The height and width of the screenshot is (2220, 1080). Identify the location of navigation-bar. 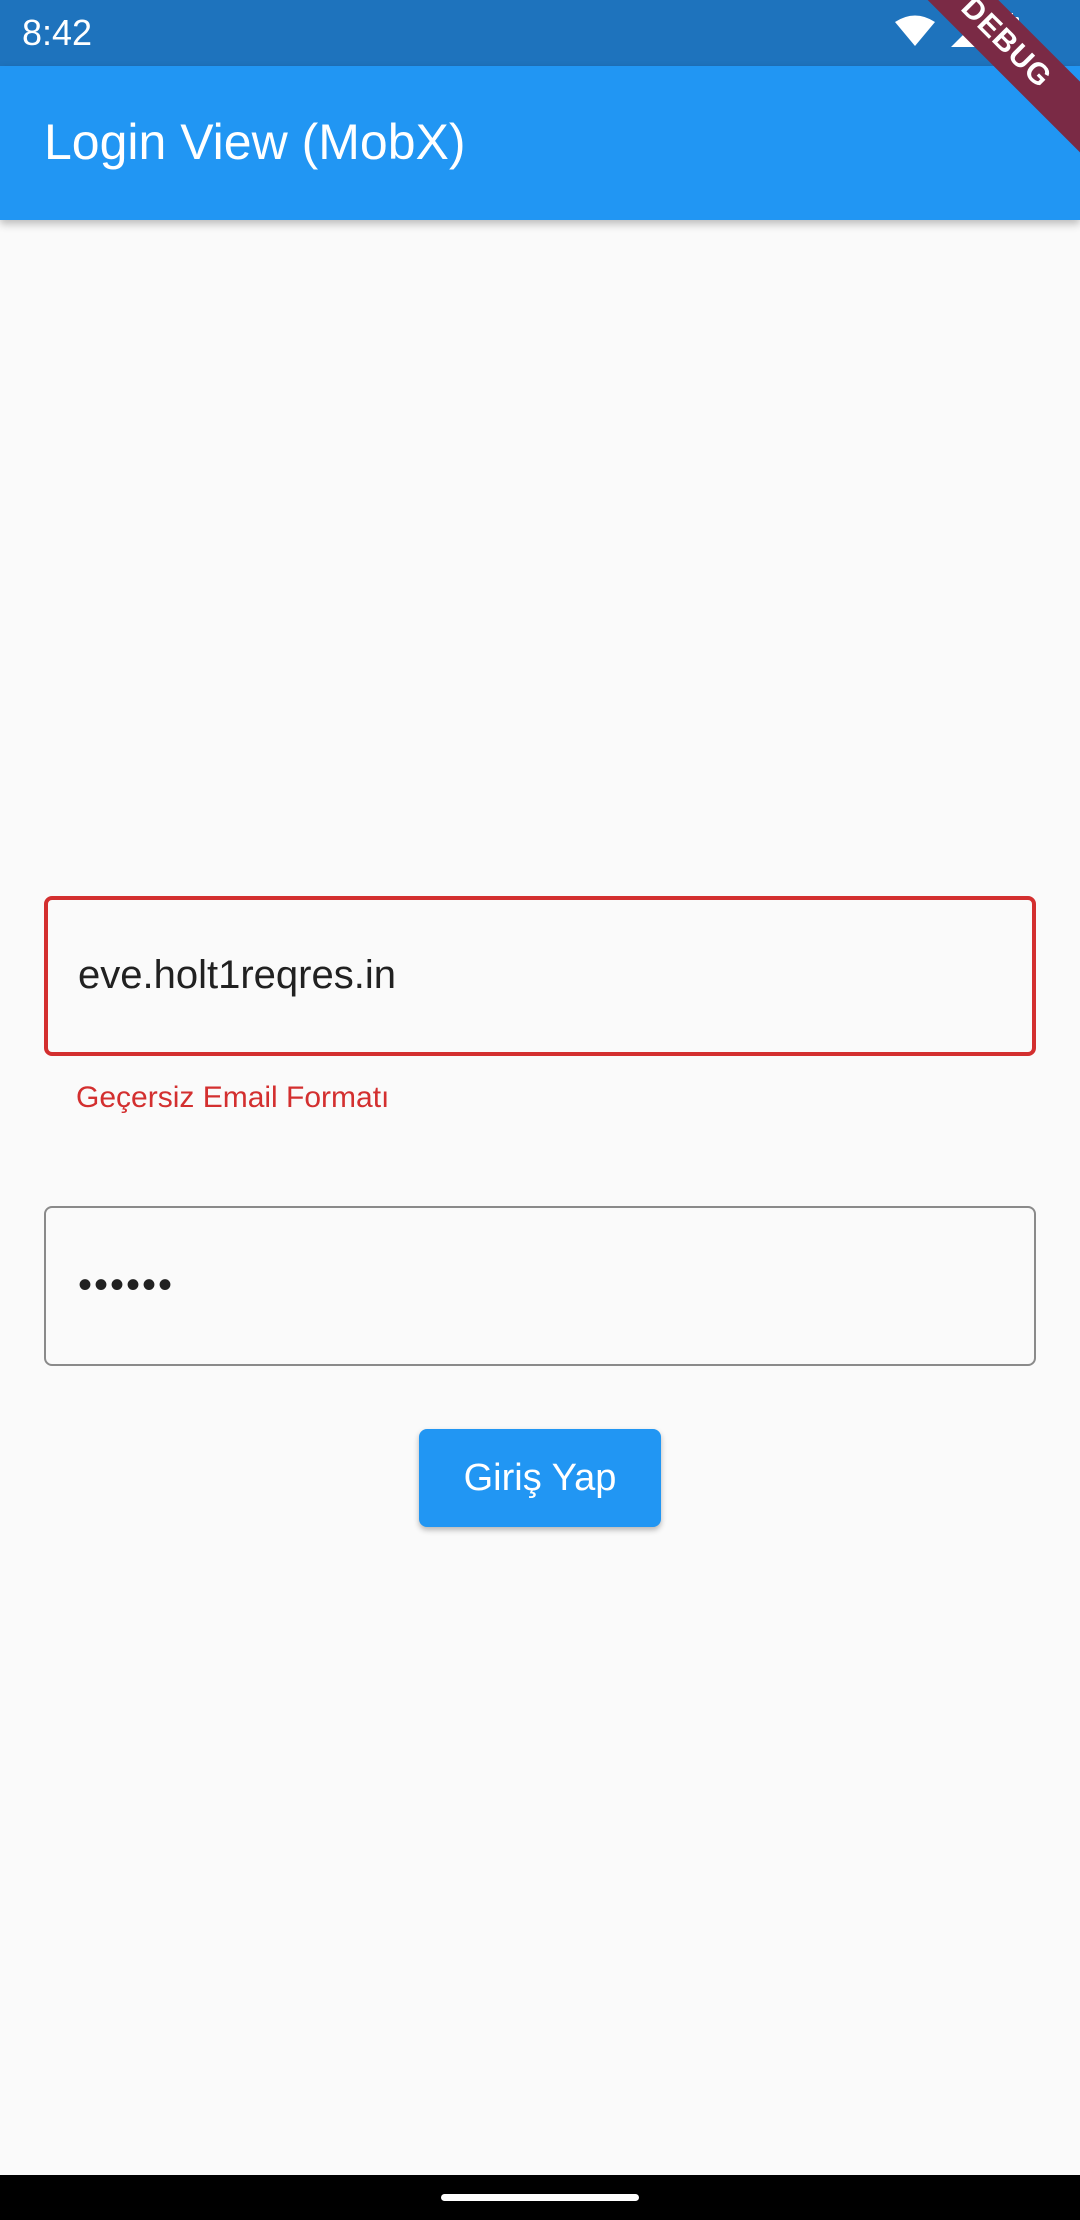
(540, 2197).